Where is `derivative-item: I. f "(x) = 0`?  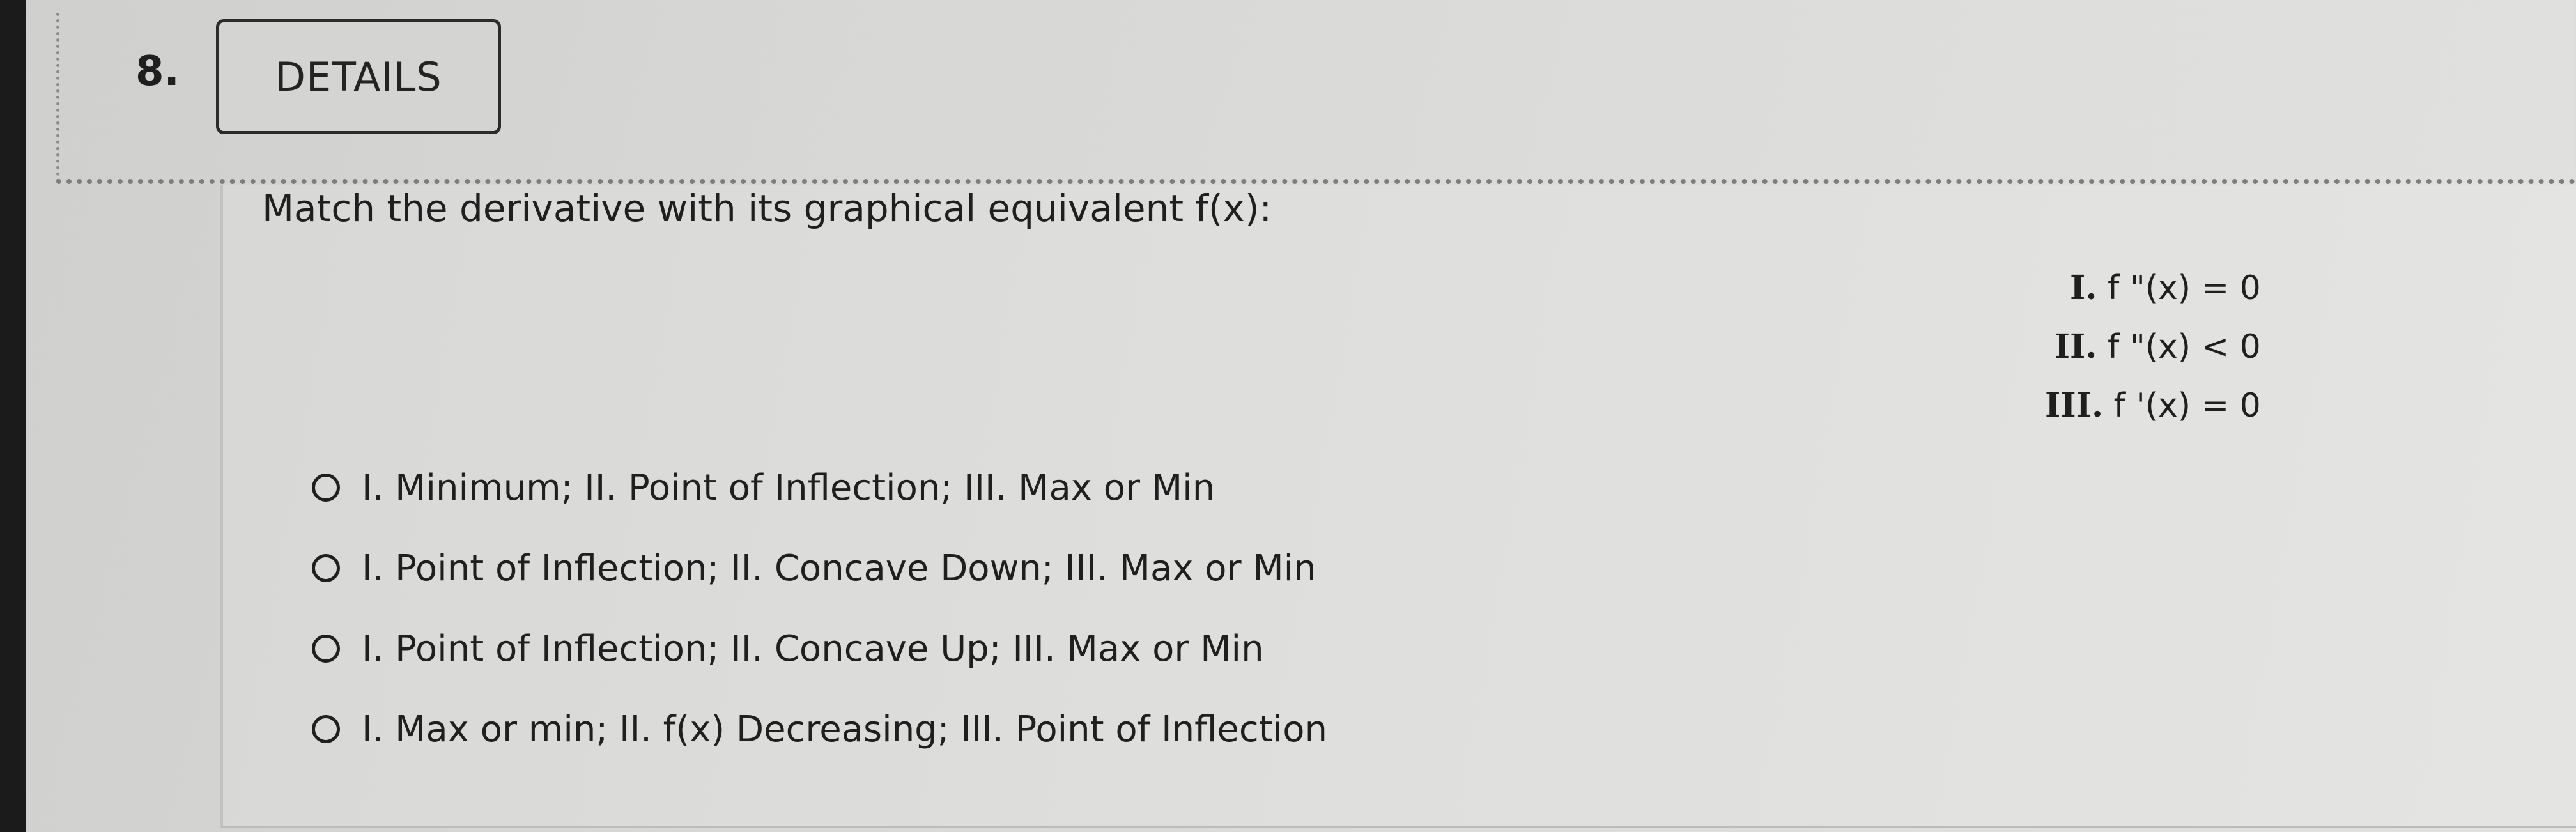
derivative-item: I. f "(x) = 0 is located at coordinates (2153, 288).